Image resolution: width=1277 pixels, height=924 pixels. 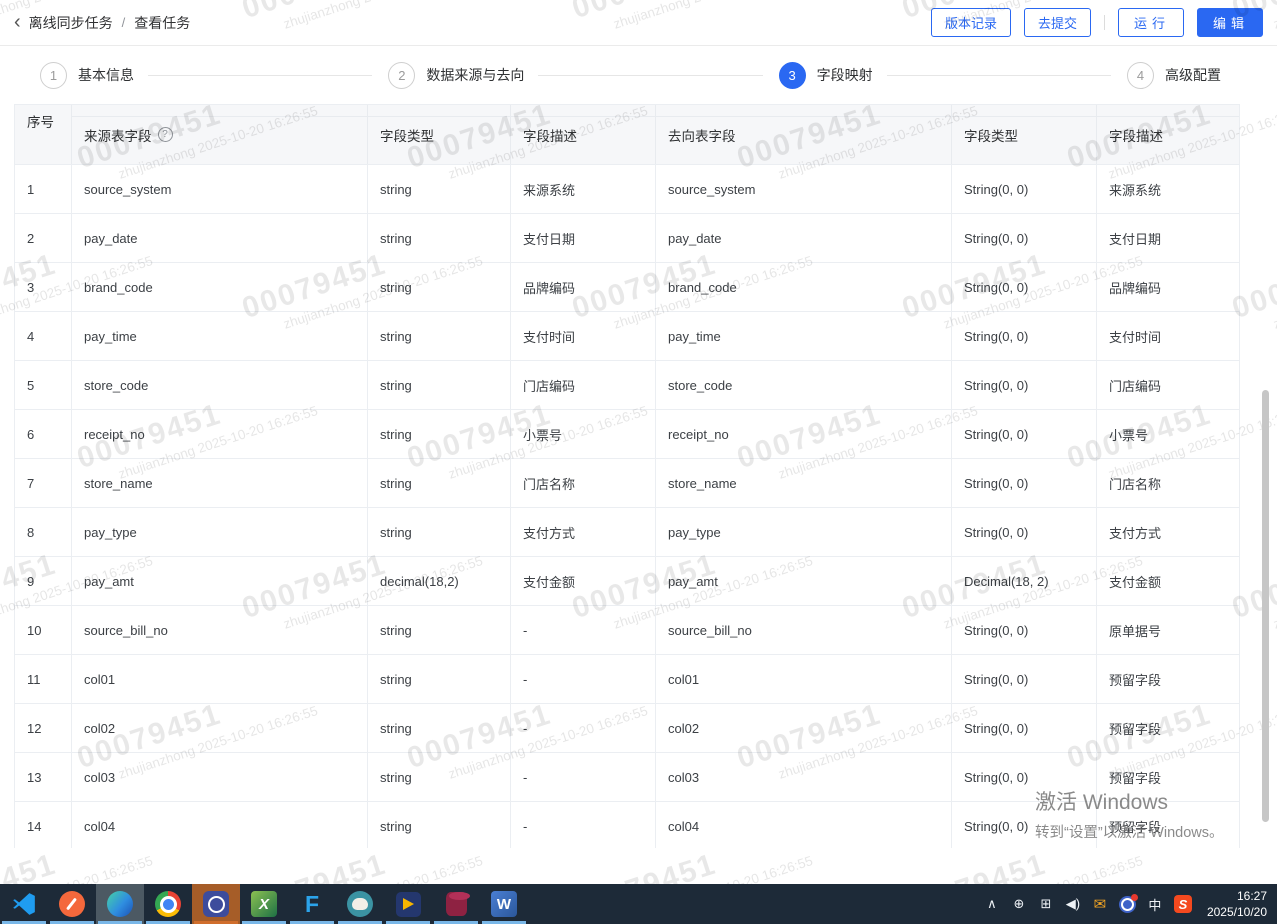 What do you see at coordinates (803, 385) in the screenshot?
I see `cell-target-field: store_code` at bounding box center [803, 385].